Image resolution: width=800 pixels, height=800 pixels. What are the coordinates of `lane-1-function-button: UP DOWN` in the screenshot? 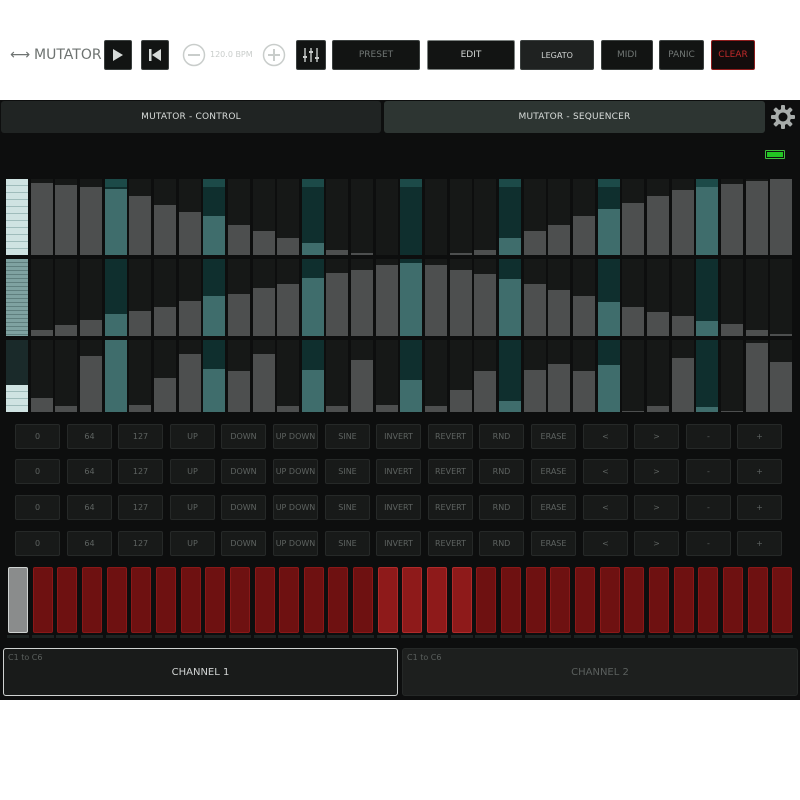 It's located at (295, 436).